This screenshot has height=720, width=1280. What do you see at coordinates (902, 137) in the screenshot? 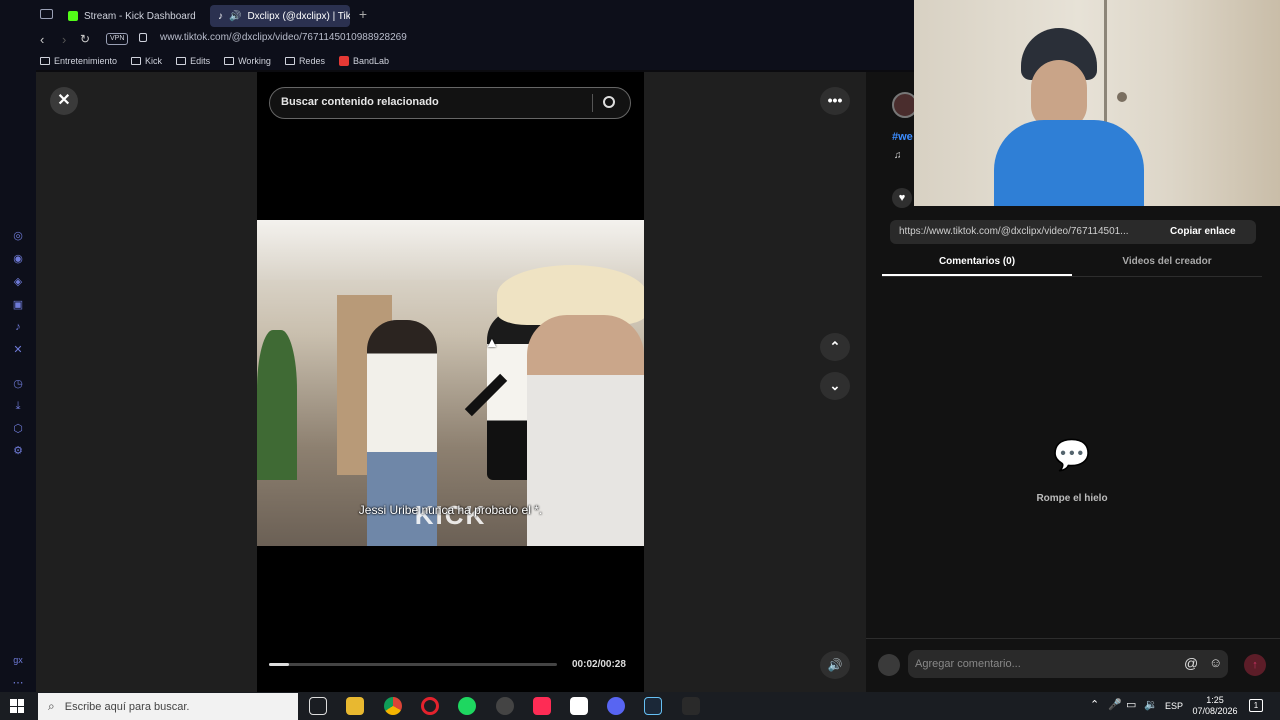
I see `hashtag-link: #we` at bounding box center [902, 137].